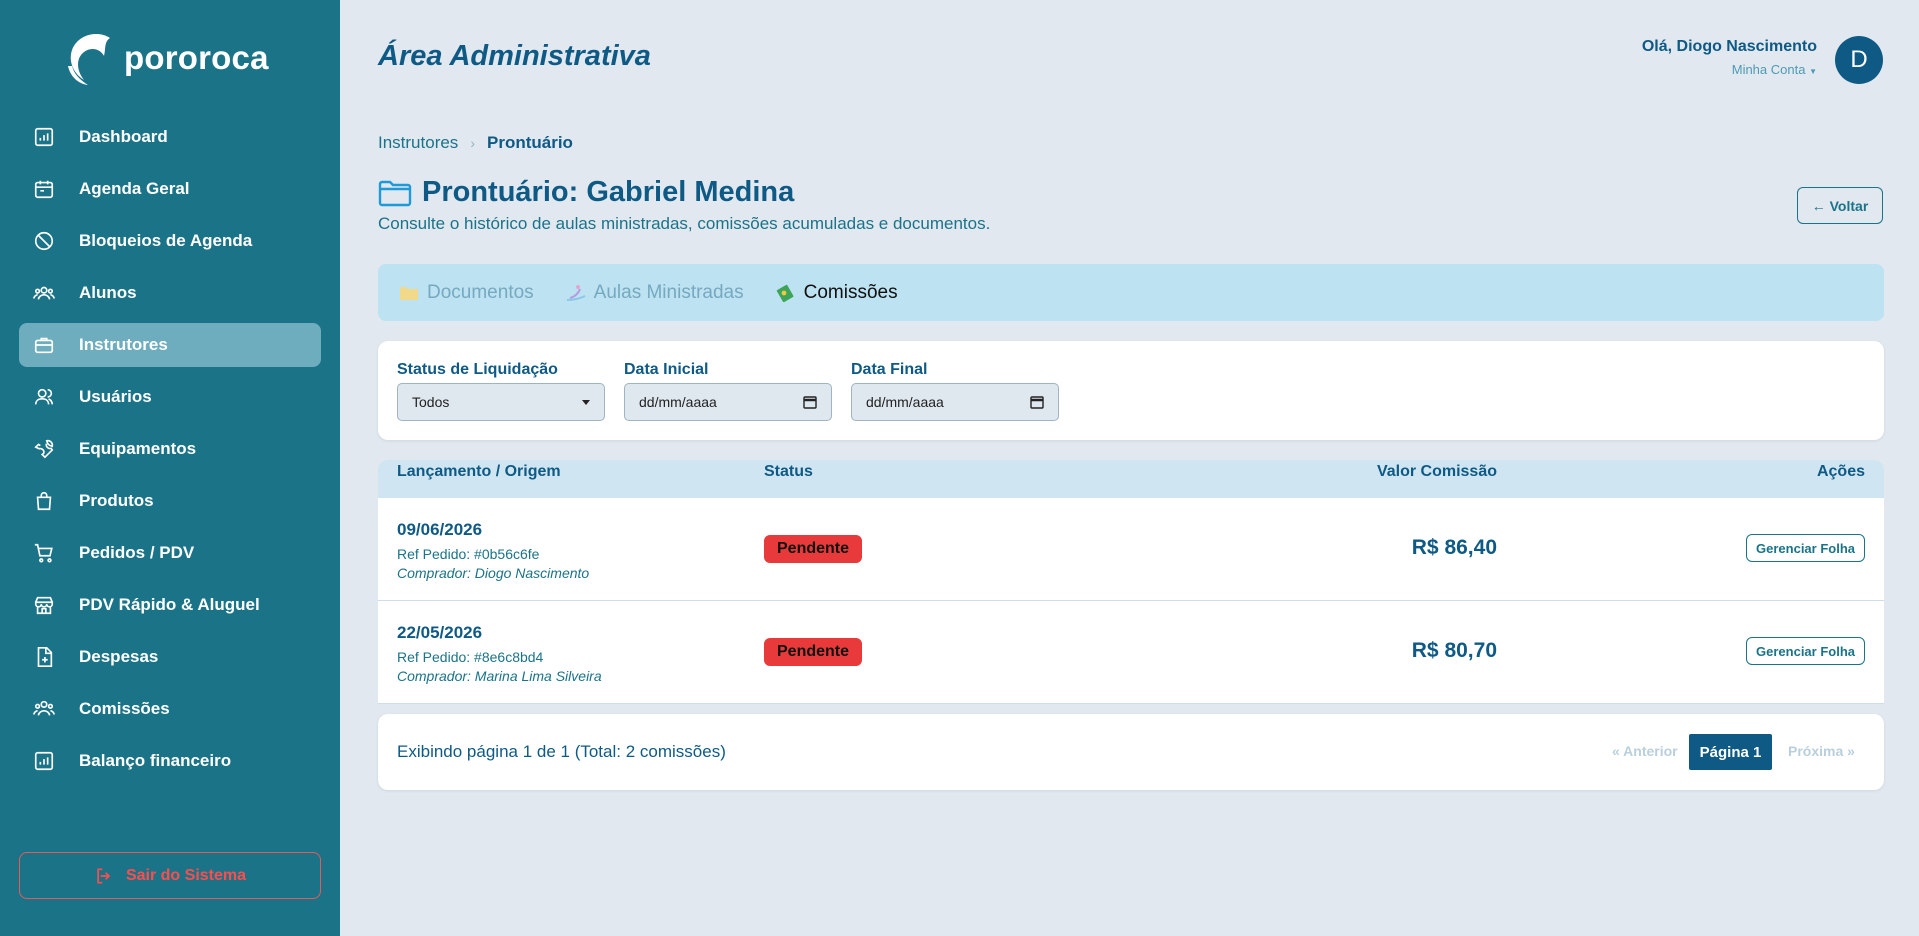 This screenshot has height=936, width=1919. What do you see at coordinates (170, 189) in the screenshot?
I see `sidebar-item-agenda-geral: Agenda Geral` at bounding box center [170, 189].